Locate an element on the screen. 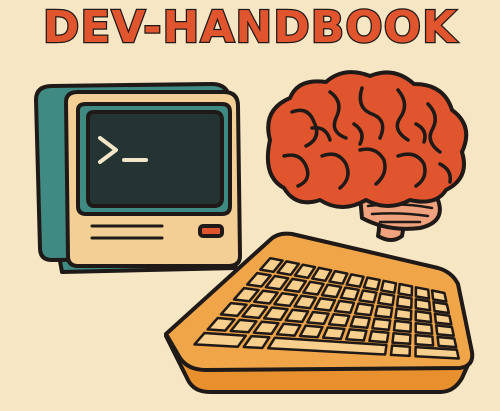 This screenshot has width=500, height=411. power-button is located at coordinates (211, 231).